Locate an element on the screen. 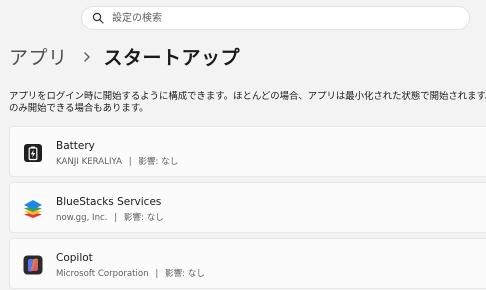 This screenshot has height=290, width=486. breadcrumb: アプリ スタートアップ is located at coordinates (124, 56).